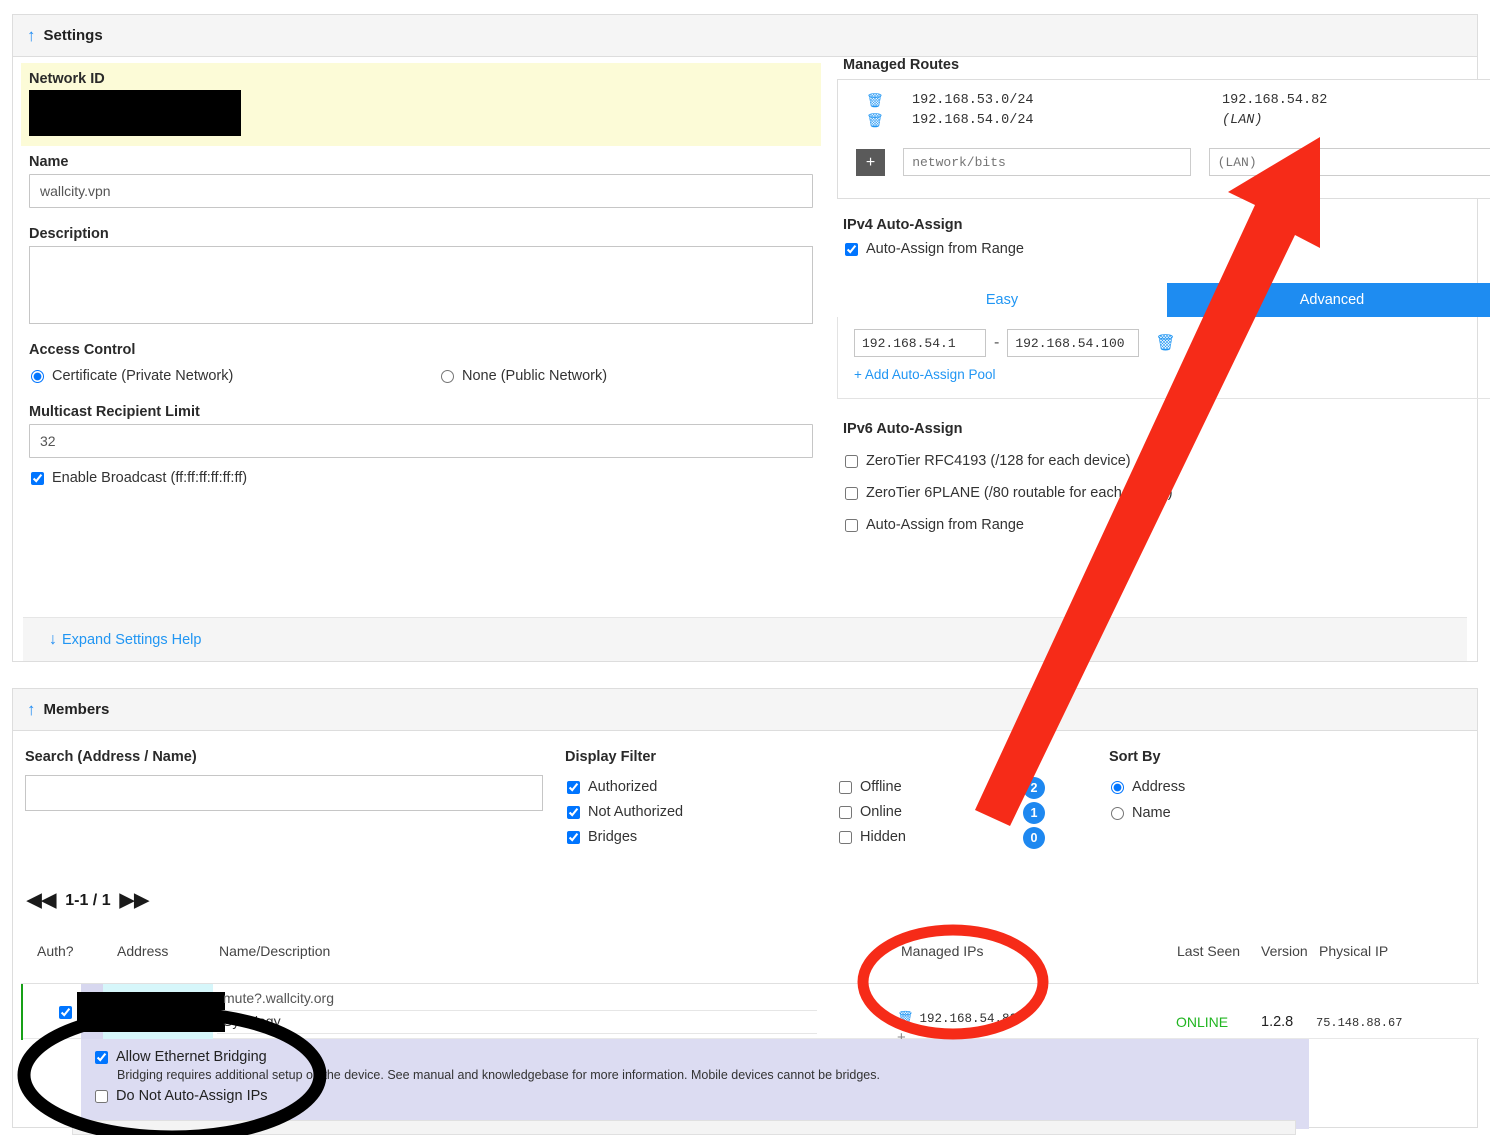  Describe the element at coordinates (1164, 100) in the screenshot. I see `managed-route-row: 🗑 192.168.53.0/24 192.168.54.82` at that location.